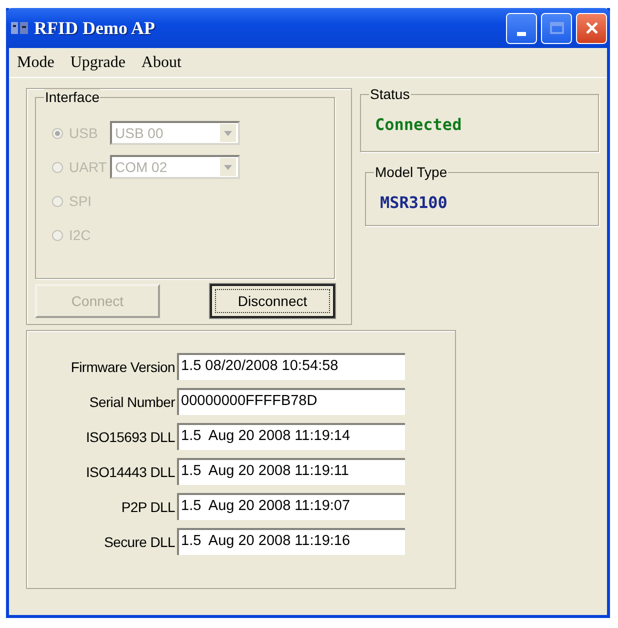 Image resolution: width=618 pixels, height=628 pixels. Describe the element at coordinates (291, 541) in the screenshot. I see `input-field: 1.5 Aug 20 2008 11:19:16` at that location.